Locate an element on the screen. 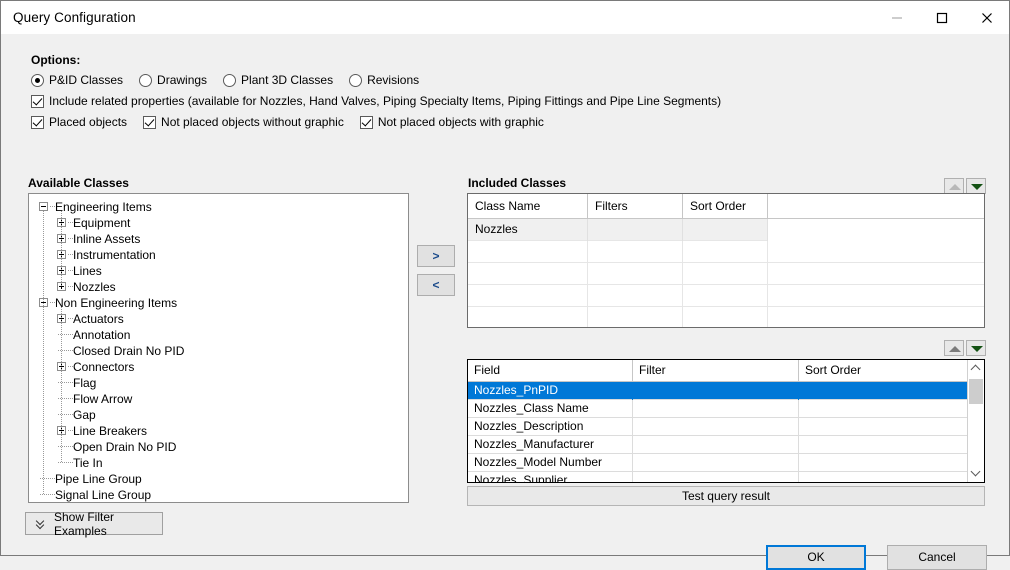 The height and width of the screenshot is (570, 1010). radio-revisions: Revisions is located at coordinates (384, 80).